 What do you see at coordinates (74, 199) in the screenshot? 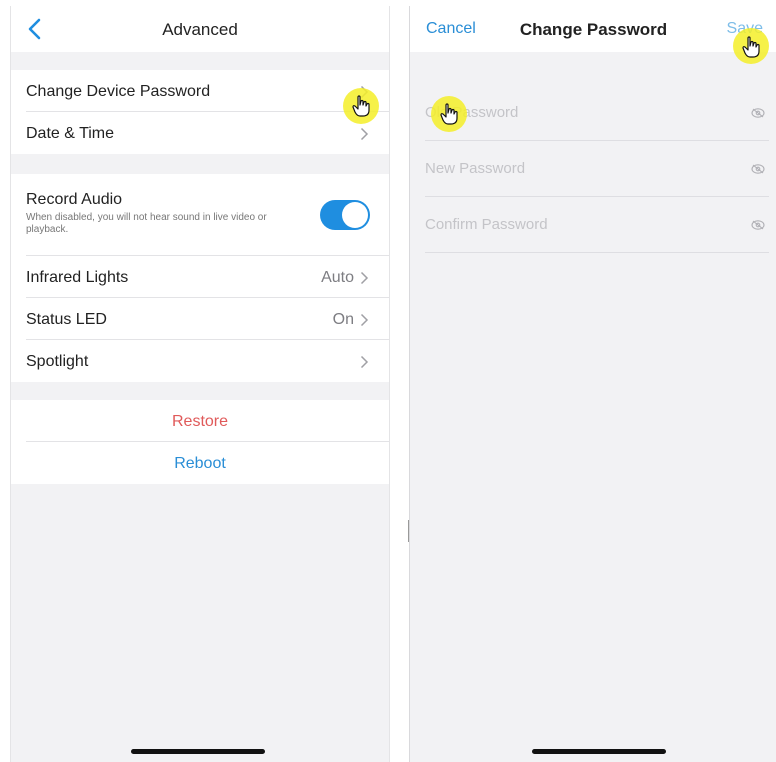
I see `record-audio-label: Record Audio` at bounding box center [74, 199].